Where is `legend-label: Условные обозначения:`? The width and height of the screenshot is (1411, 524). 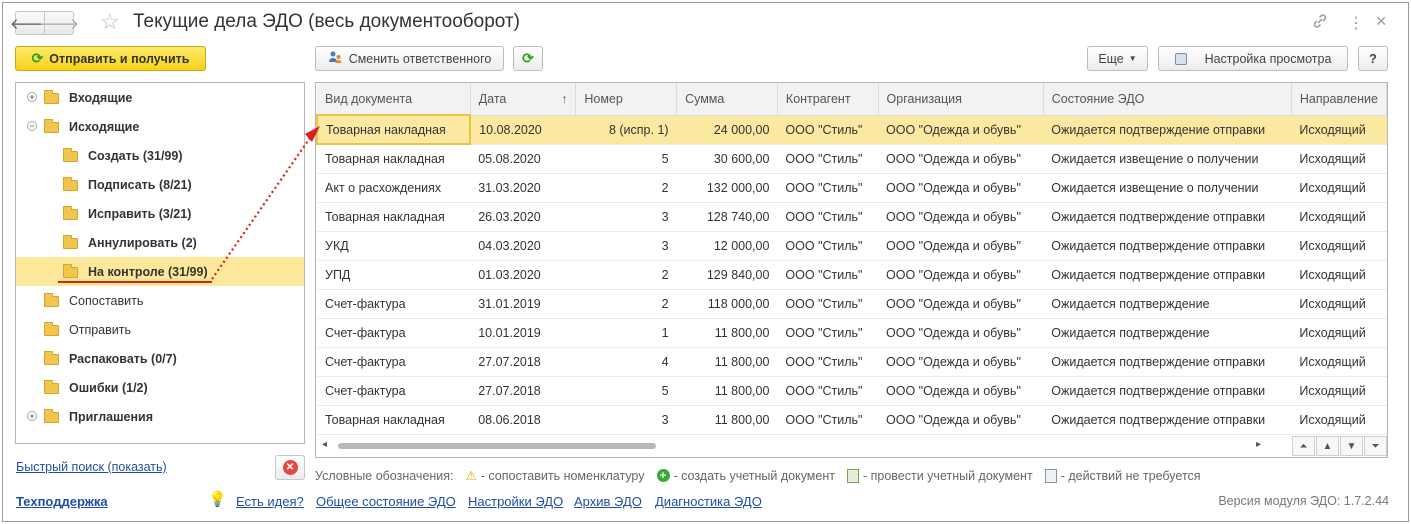
legend-label: Условные обозначения: is located at coordinates (384, 475).